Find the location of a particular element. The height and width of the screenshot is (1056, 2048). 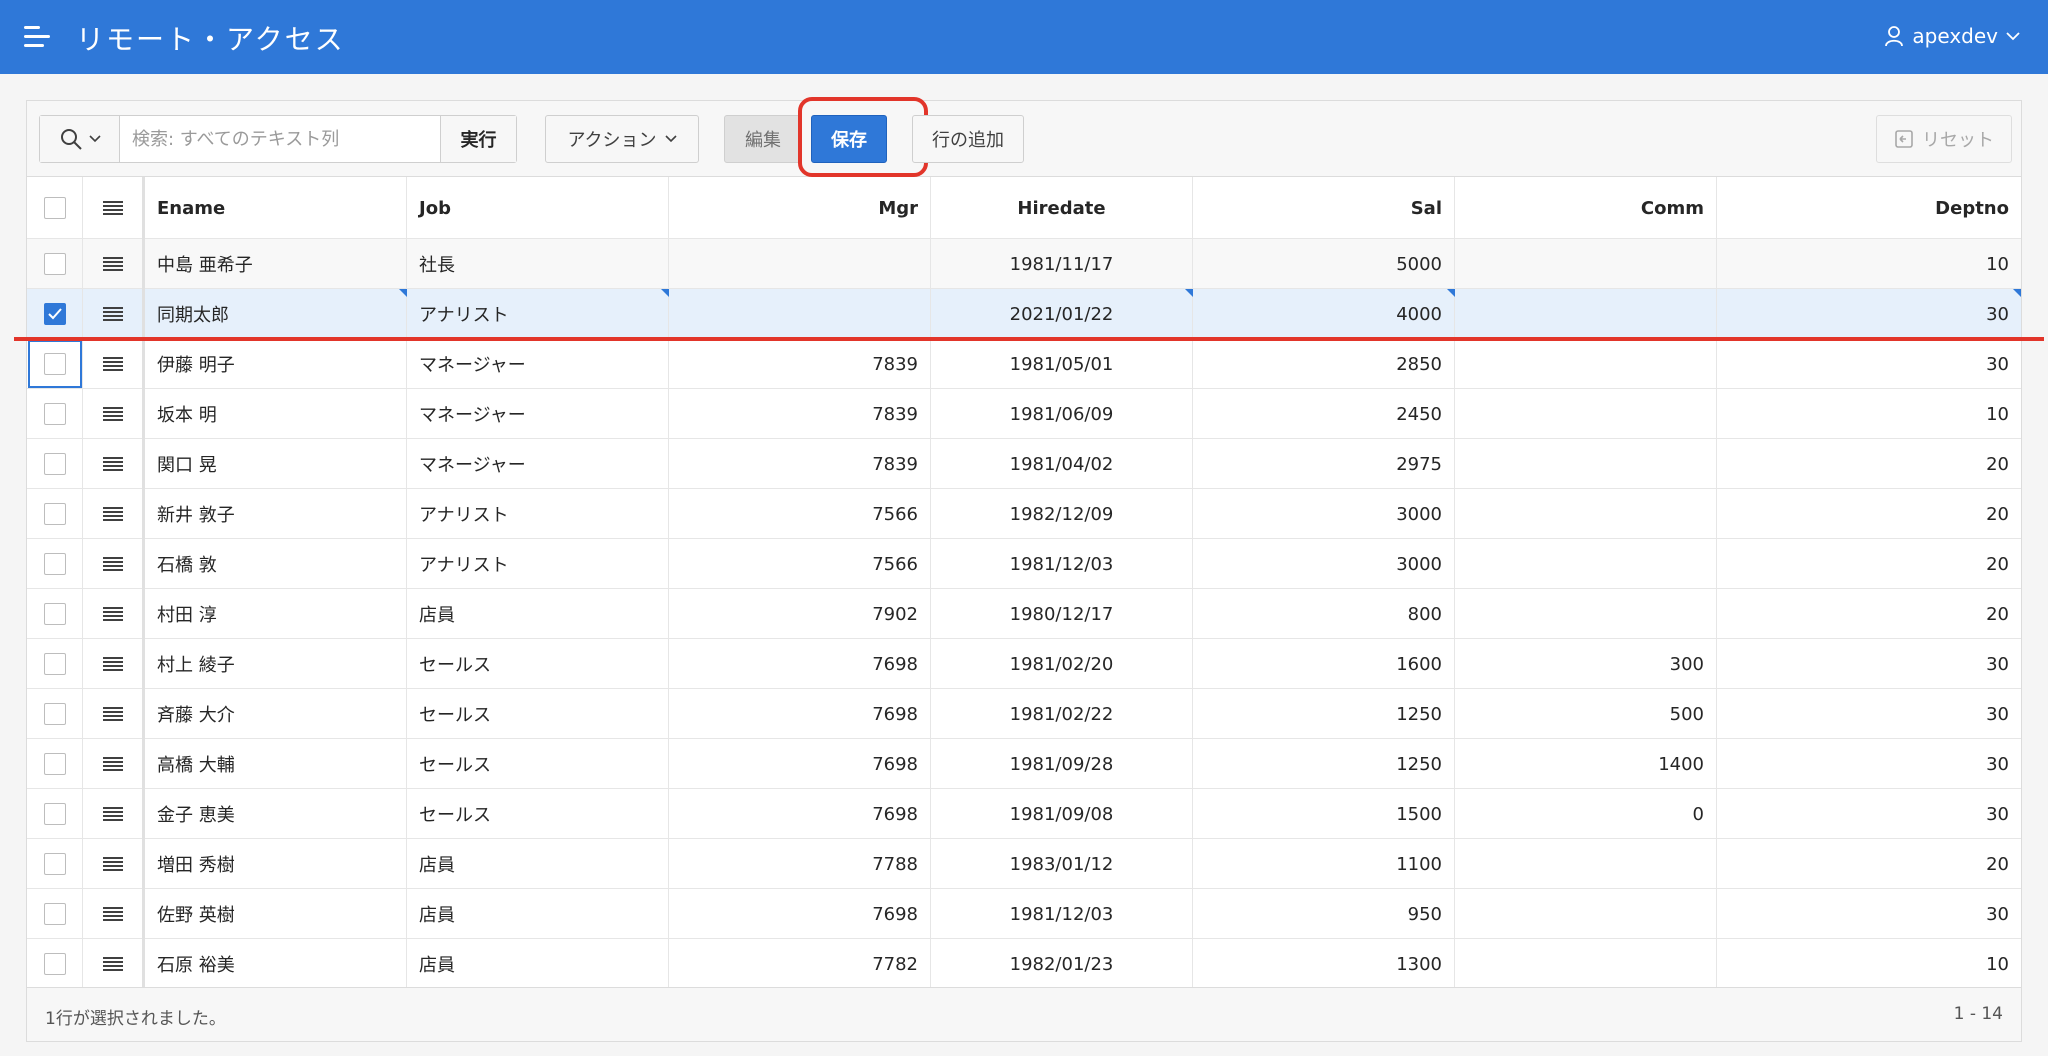

cell-sal: 2850 is located at coordinates (1324, 364).